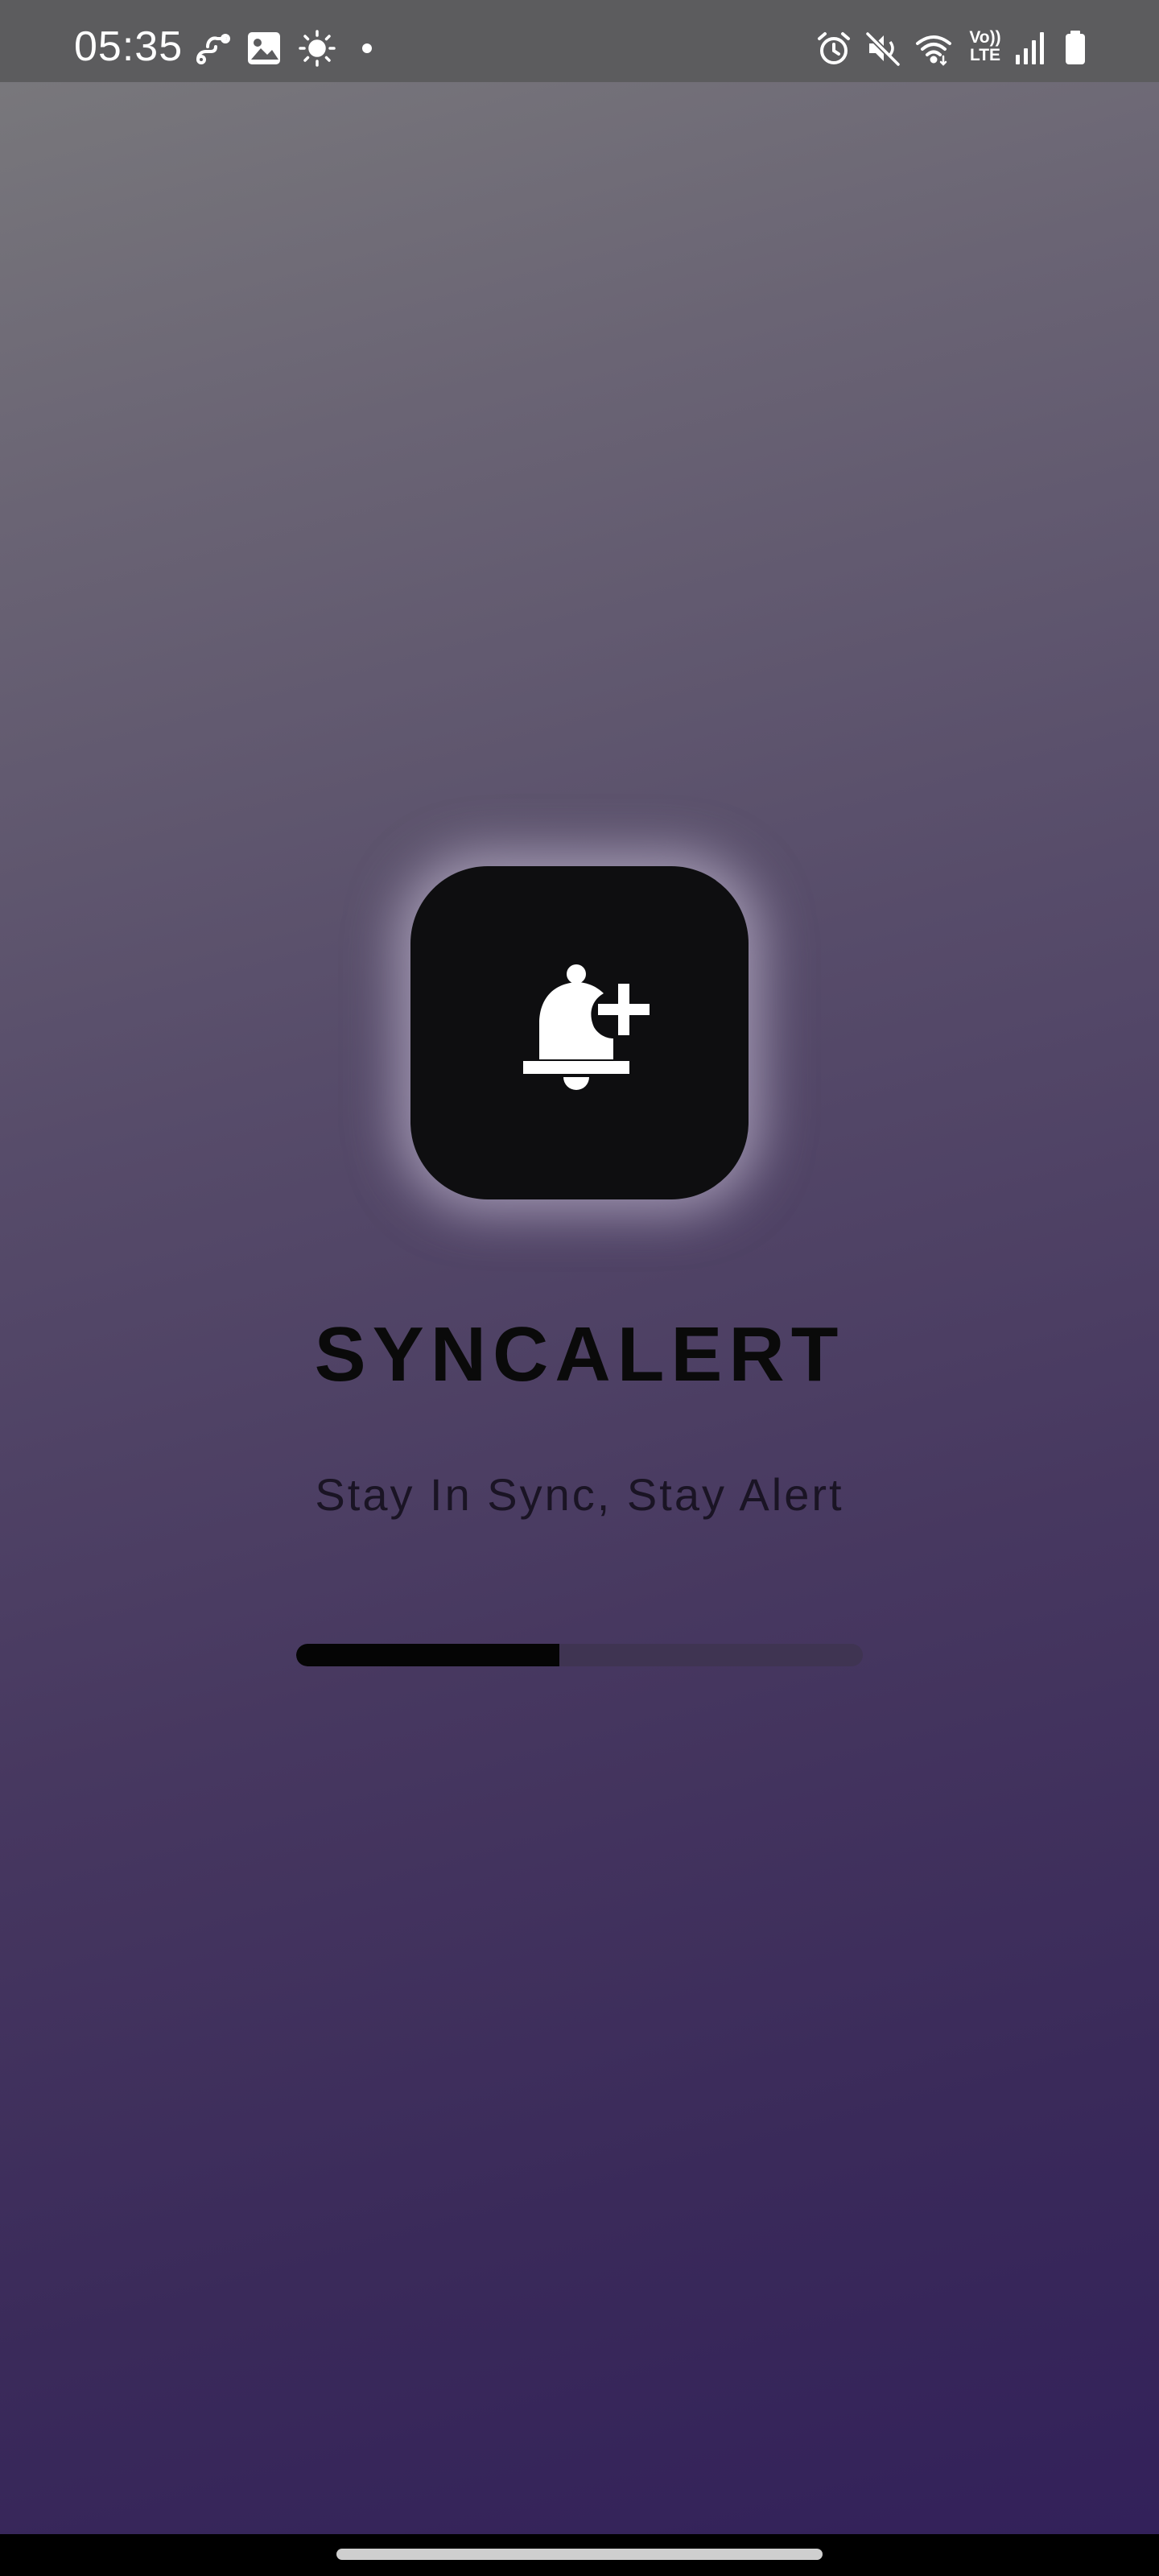  Describe the element at coordinates (985, 55) in the screenshot. I see `volte-label-bottom: LTE` at that location.